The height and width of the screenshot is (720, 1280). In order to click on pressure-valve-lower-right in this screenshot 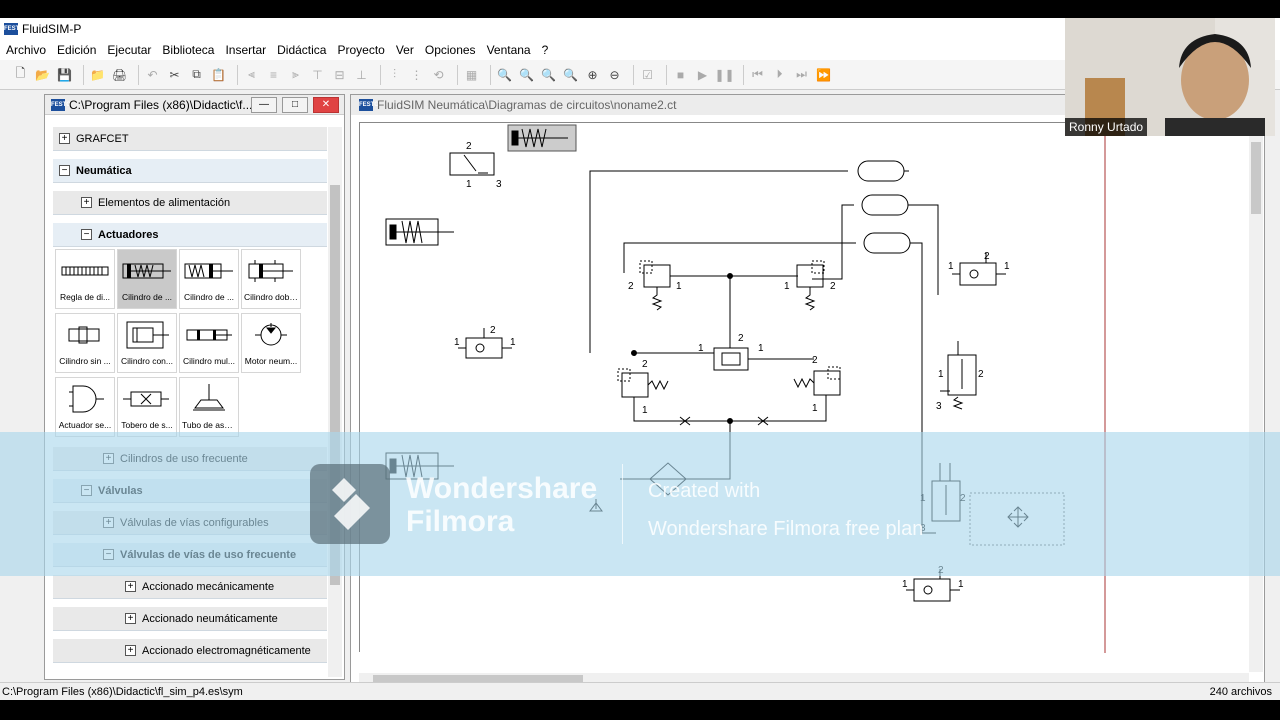, I will do `click(817, 381)`.